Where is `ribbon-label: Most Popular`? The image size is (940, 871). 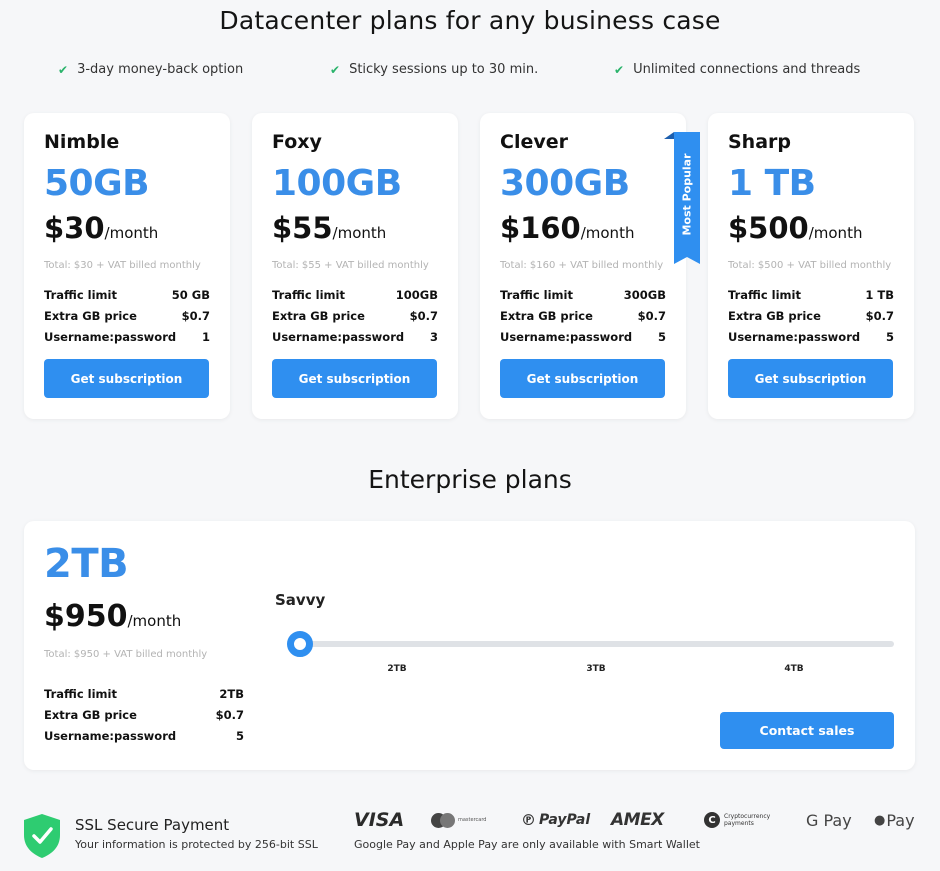
ribbon-label: Most Popular is located at coordinates (687, 194).